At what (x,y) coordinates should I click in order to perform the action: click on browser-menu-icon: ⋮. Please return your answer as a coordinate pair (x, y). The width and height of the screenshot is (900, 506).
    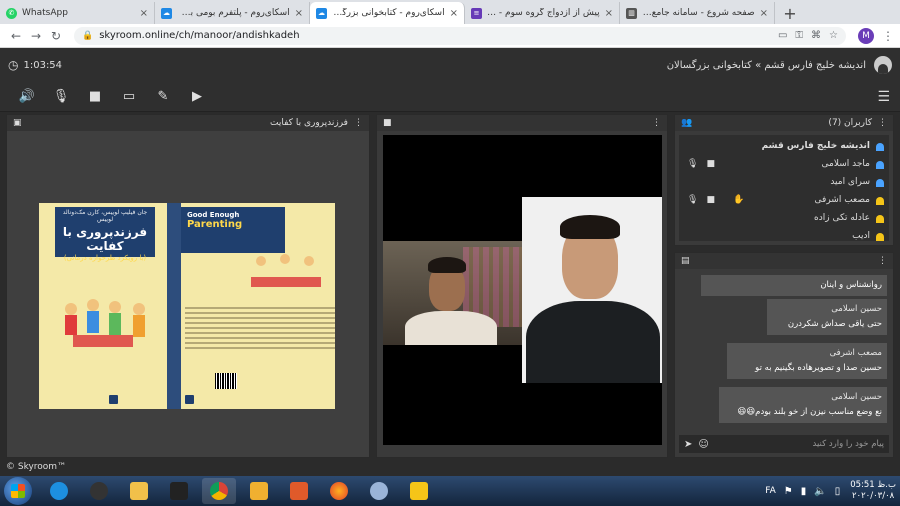
    Looking at the image, I should click on (888, 36).